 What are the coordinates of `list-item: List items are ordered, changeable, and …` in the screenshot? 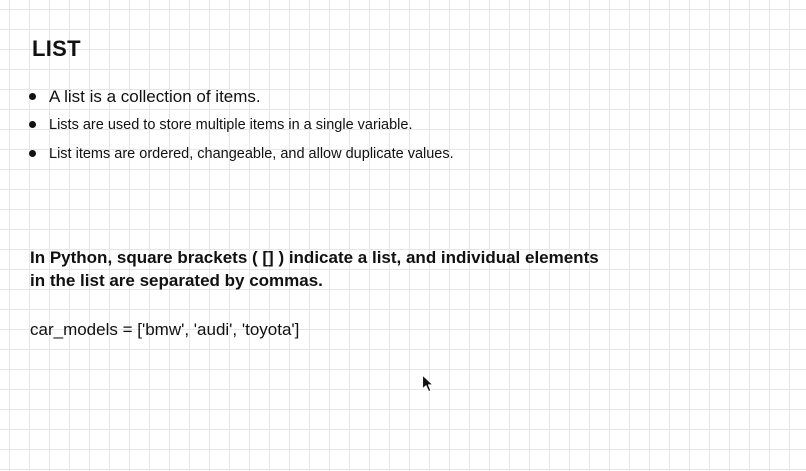 It's located at (241, 154).